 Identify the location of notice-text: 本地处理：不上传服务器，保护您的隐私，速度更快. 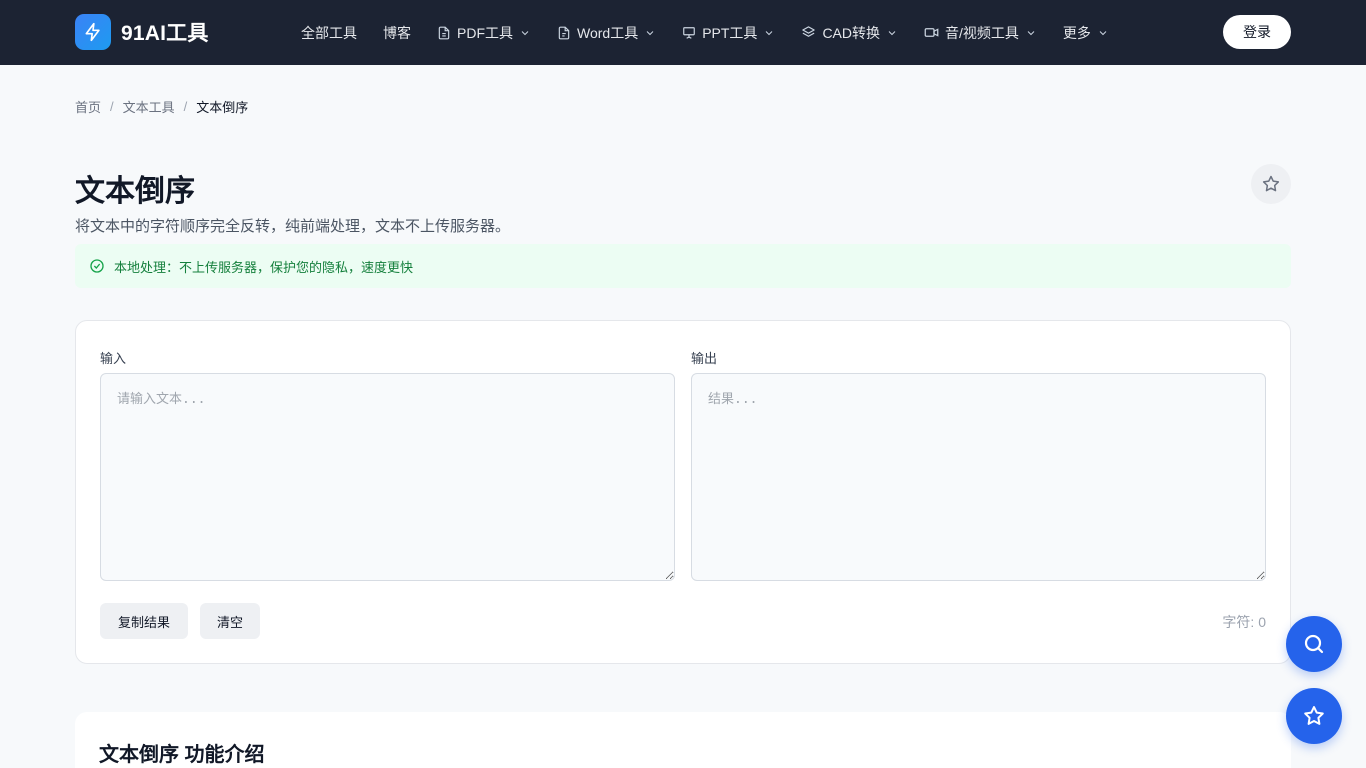
(264, 267).